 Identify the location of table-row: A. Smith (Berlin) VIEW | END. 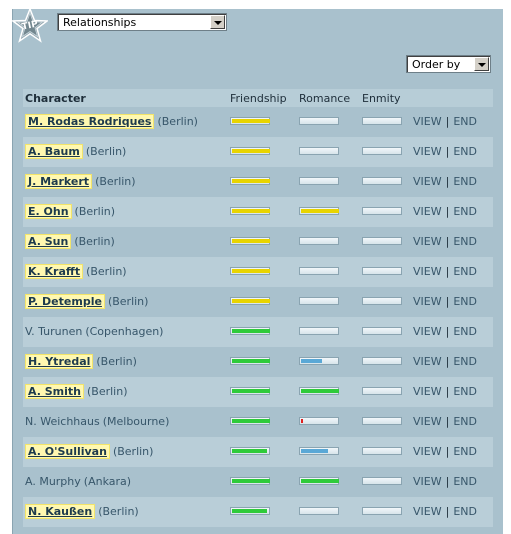
(258, 392).